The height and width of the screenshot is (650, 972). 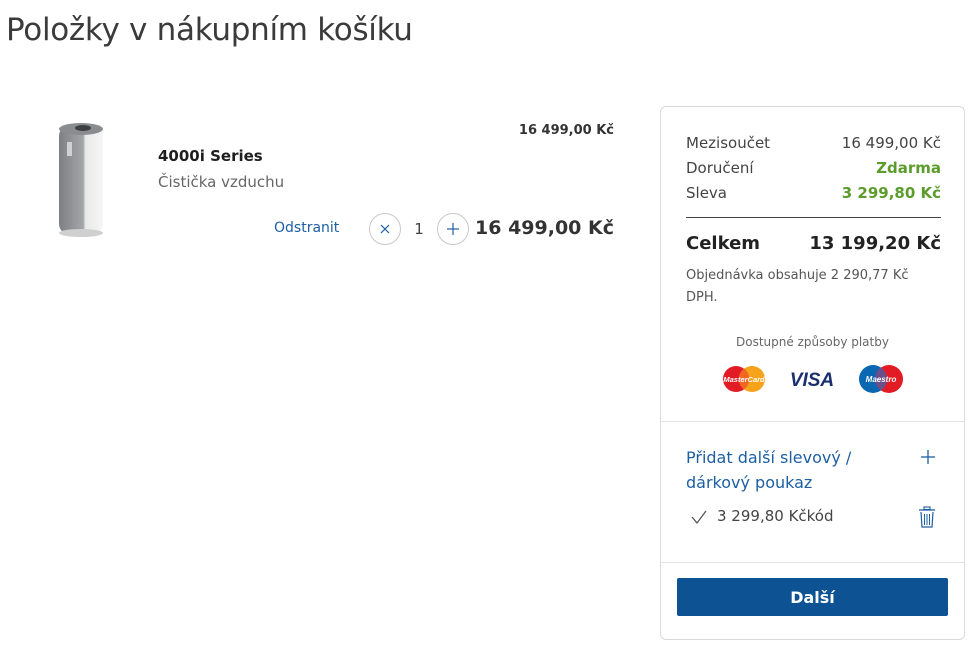 I want to click on payment-methods-title: Dostupné způsoby platby, so click(x=812, y=342).